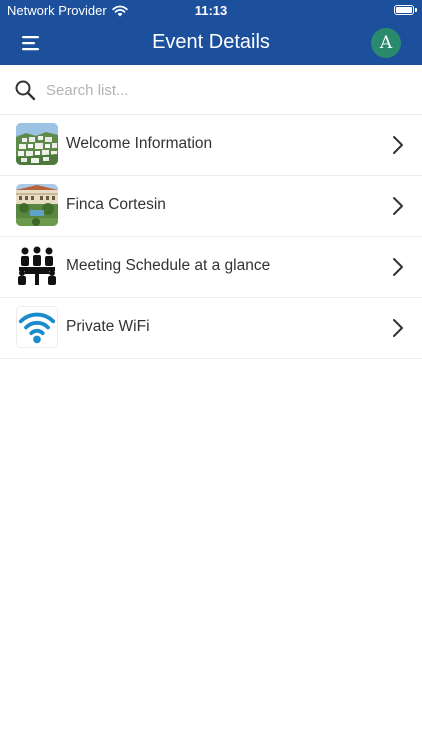 The width and height of the screenshot is (422, 750). What do you see at coordinates (37, 266) in the screenshot?
I see `meeting-people-icon` at bounding box center [37, 266].